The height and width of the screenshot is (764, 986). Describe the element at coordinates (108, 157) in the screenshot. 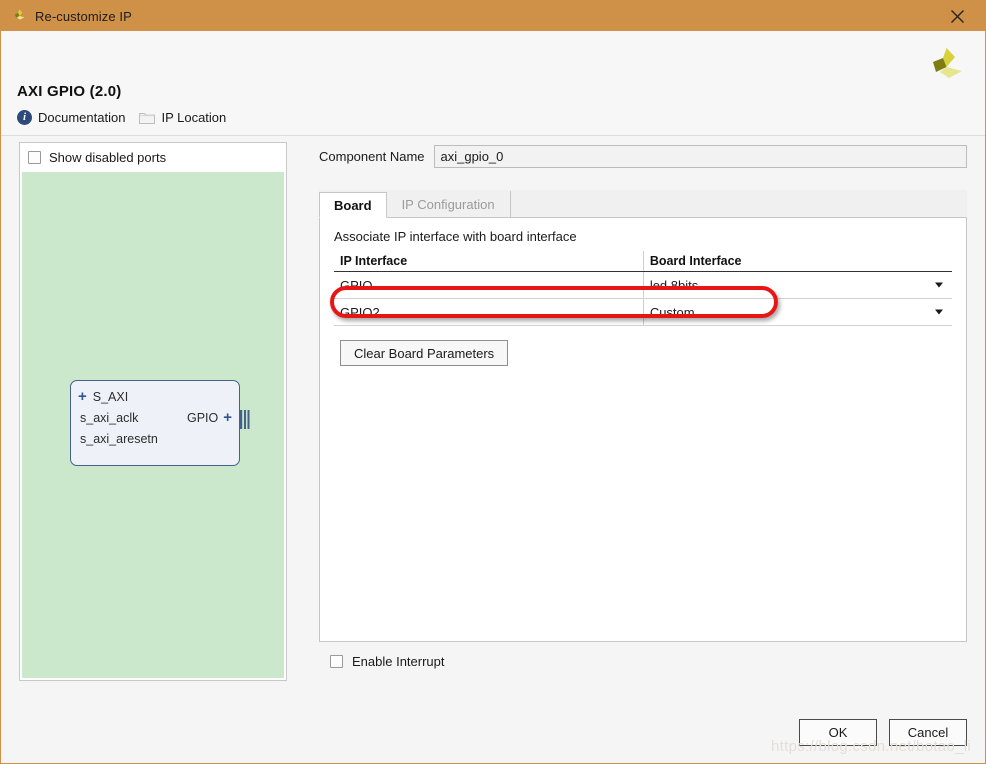

I see `show-disabled-ports-label: Show disabled ports` at that location.